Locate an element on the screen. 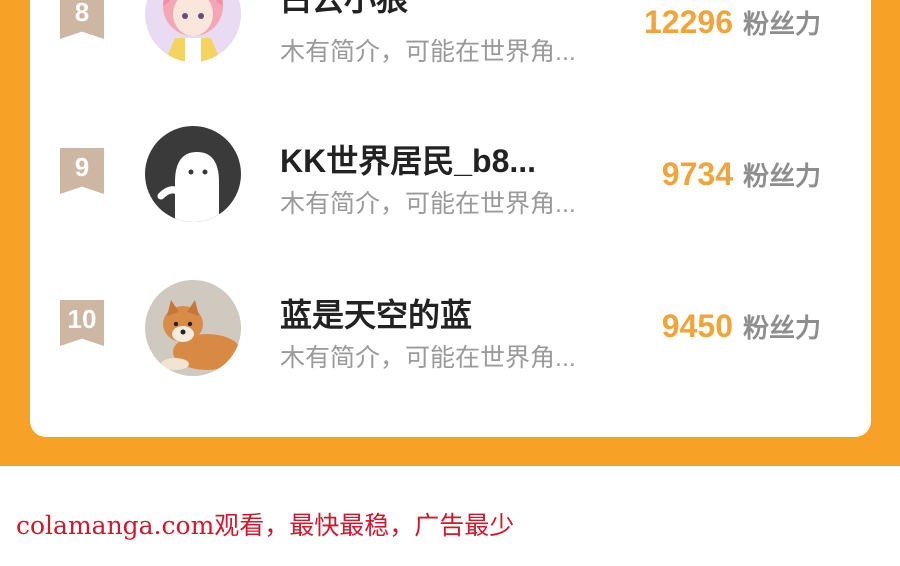  default-user-avatar-icon is located at coordinates (193, 174).